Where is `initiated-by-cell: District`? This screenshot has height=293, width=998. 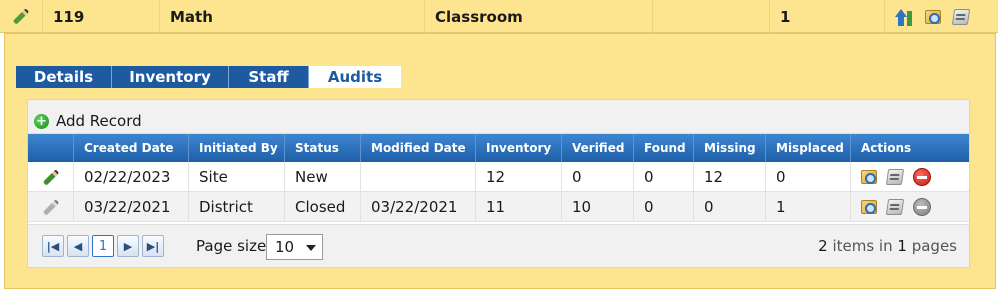
initiated-by-cell: District is located at coordinates (236, 207).